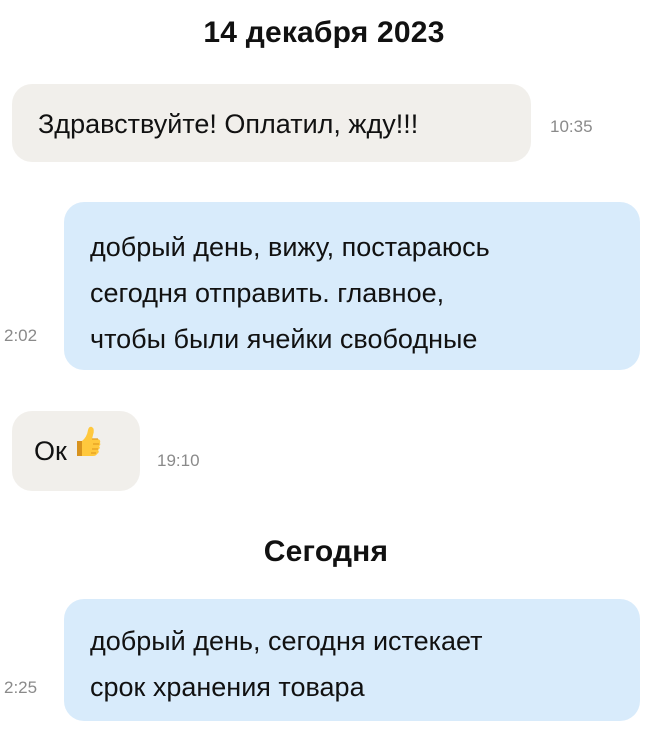 The width and height of the screenshot is (648, 744). What do you see at coordinates (286, 641) in the screenshot?
I see `message-text-line: добрый день, сегодня истекает` at bounding box center [286, 641].